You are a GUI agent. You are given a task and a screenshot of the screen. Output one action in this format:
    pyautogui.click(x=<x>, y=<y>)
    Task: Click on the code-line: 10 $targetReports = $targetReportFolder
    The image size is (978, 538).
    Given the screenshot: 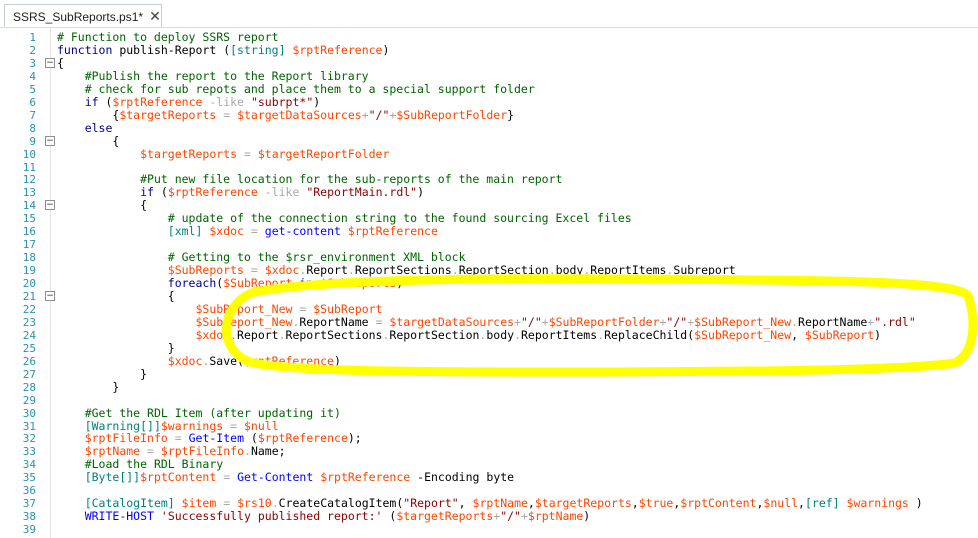 What is the action you would take?
    pyautogui.click(x=489, y=153)
    